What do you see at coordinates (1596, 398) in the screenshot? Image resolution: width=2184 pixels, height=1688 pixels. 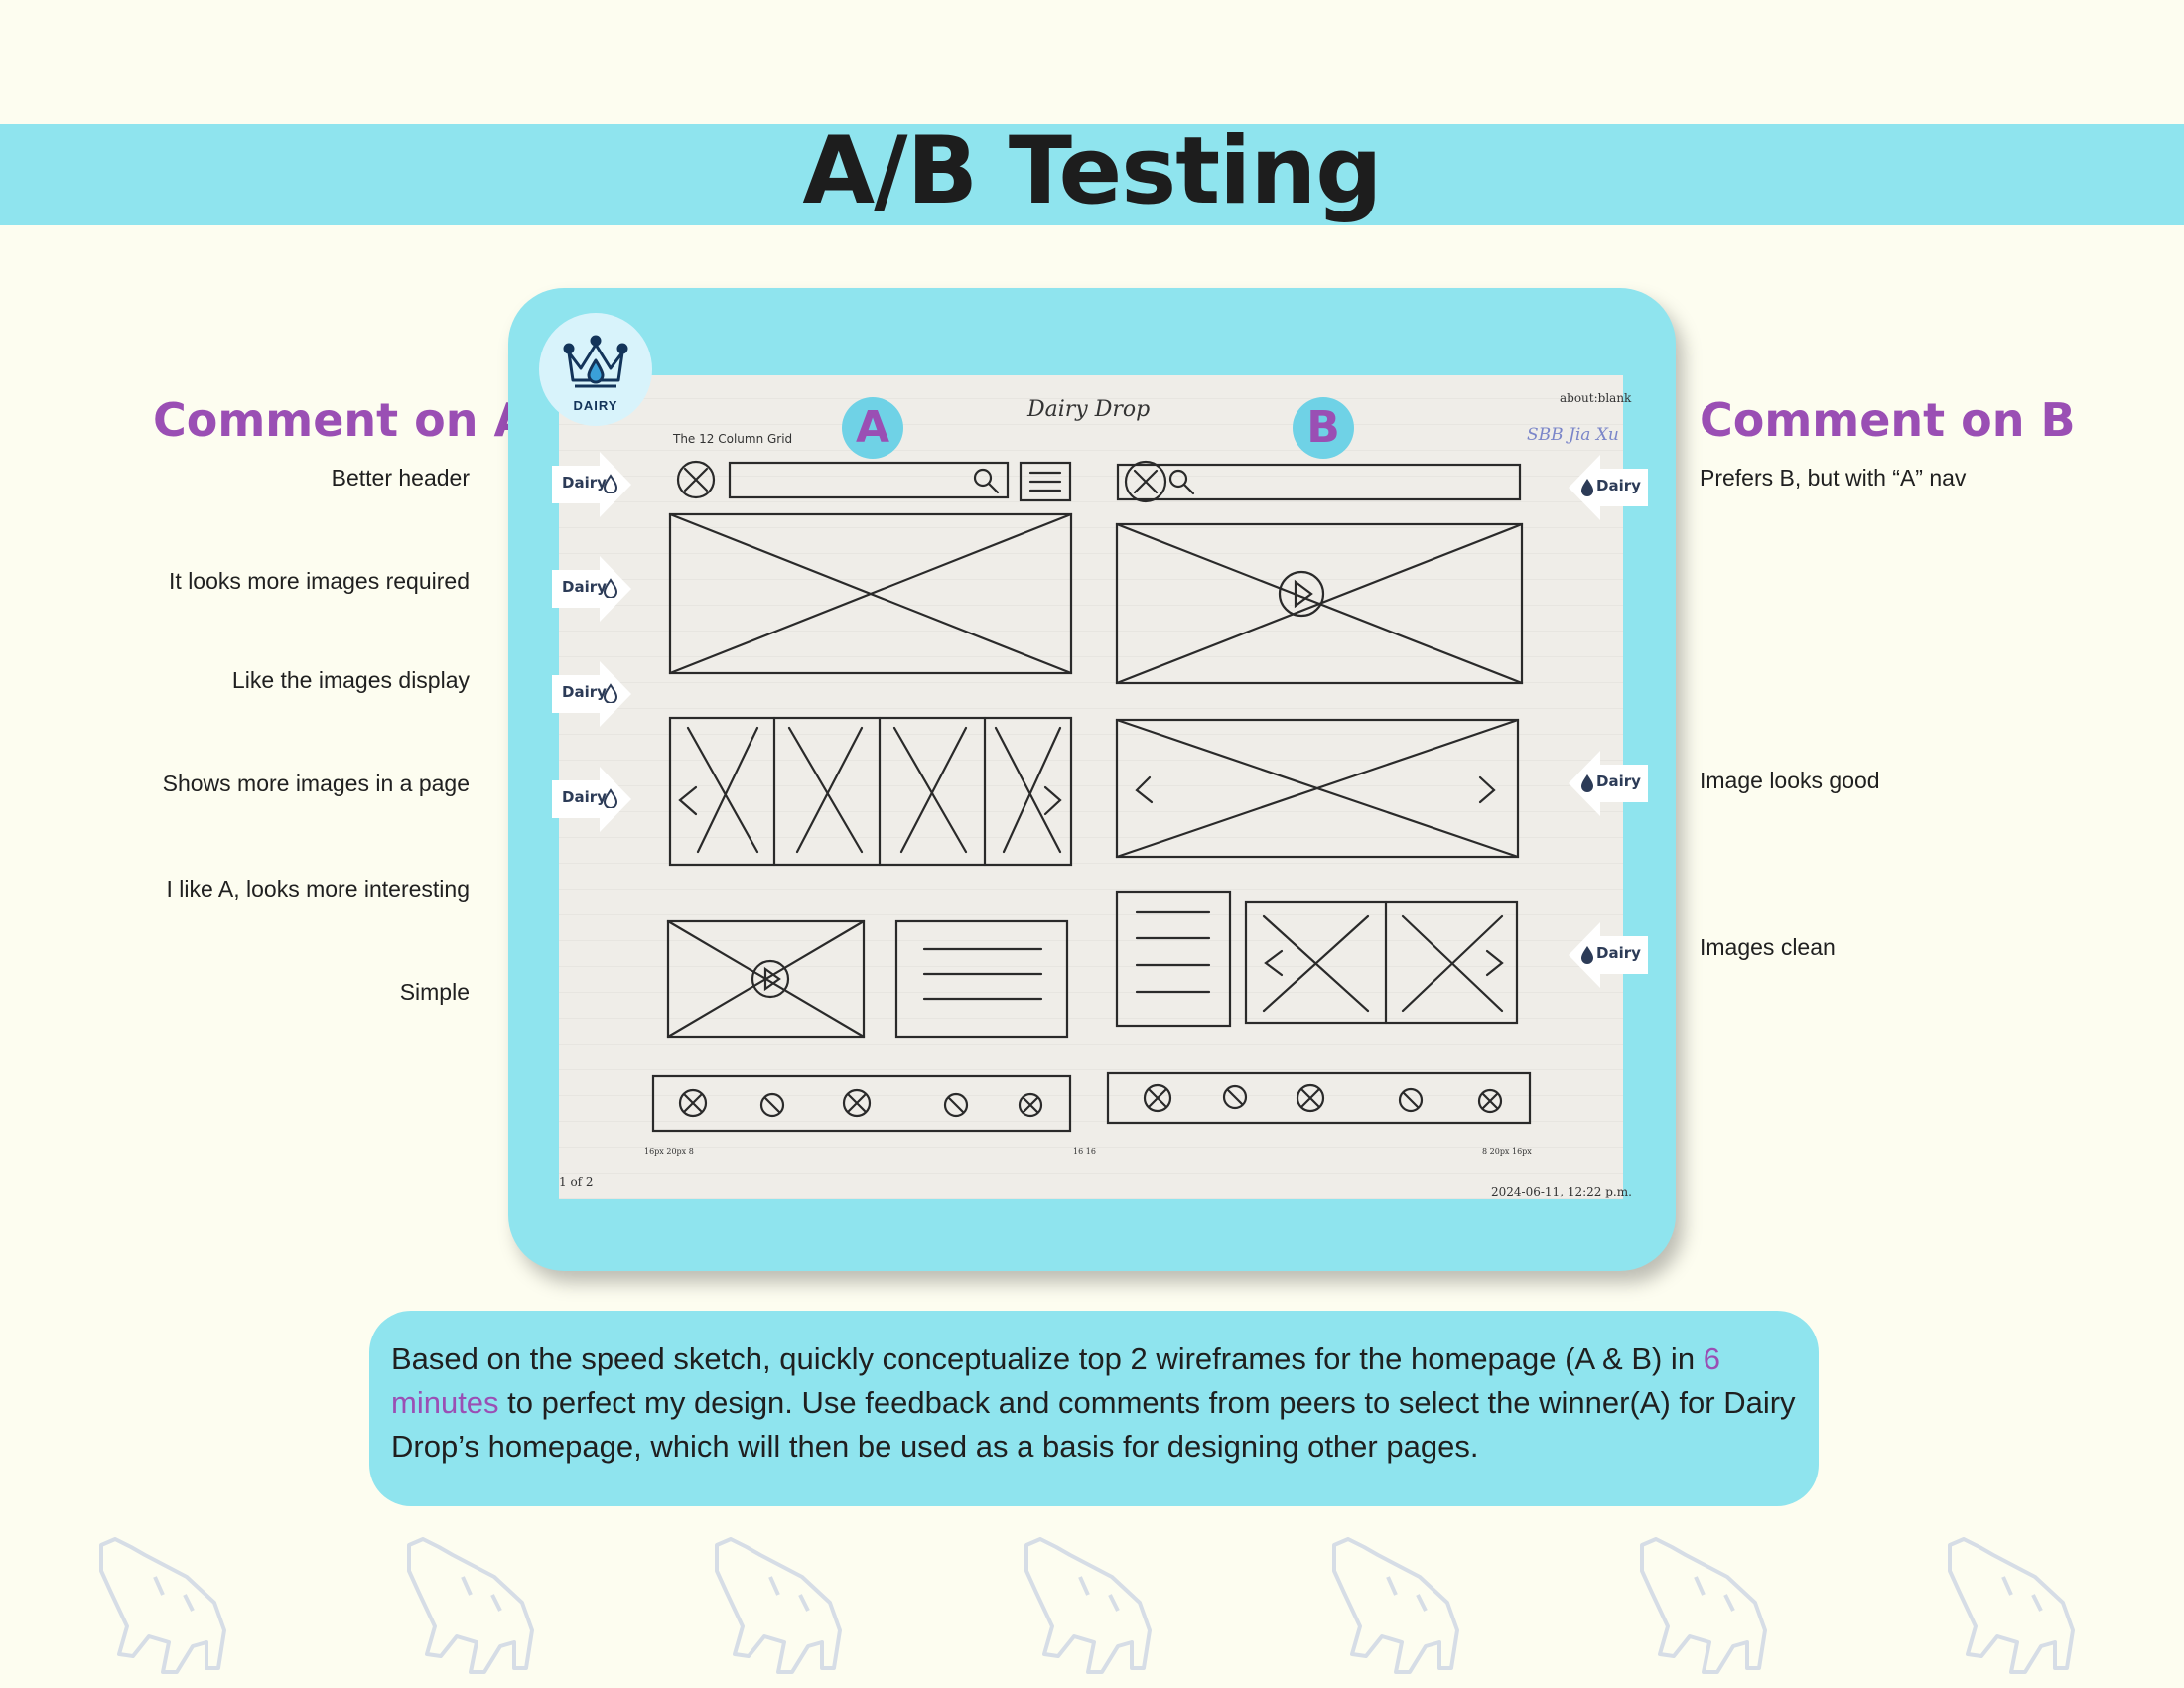 I see `browser-text: about:blank` at bounding box center [1596, 398].